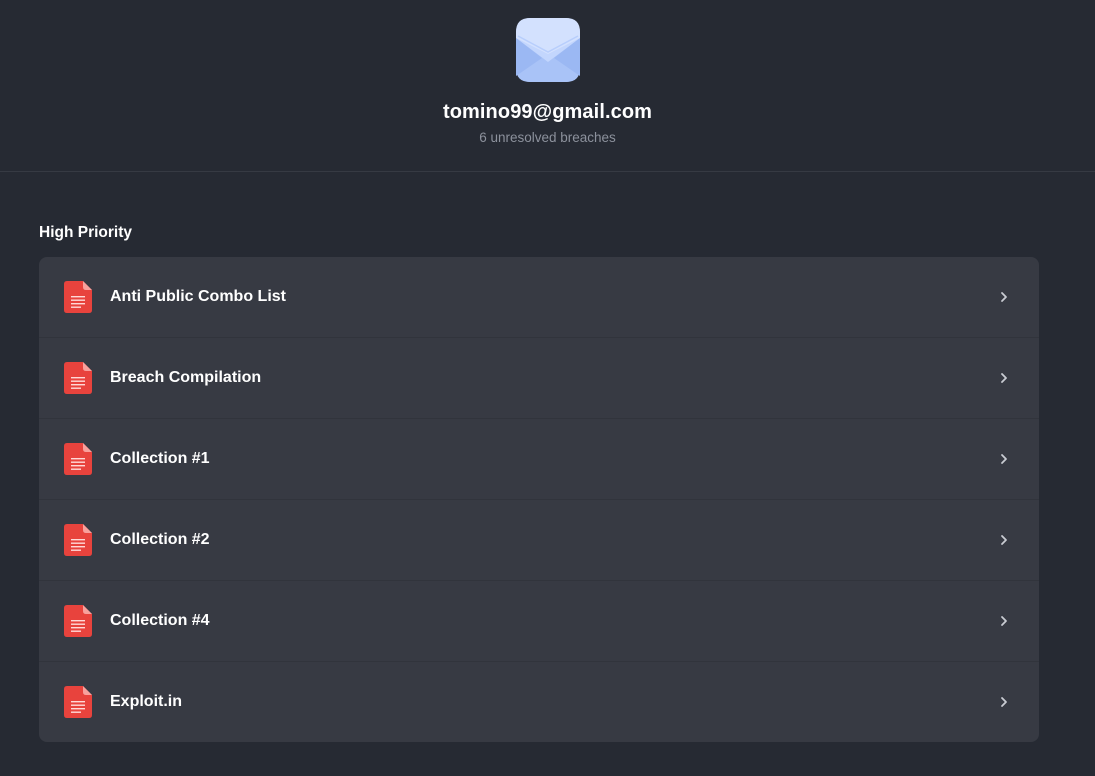 Image resolution: width=1095 pixels, height=776 pixels. What do you see at coordinates (160, 458) in the screenshot?
I see `breach-label: Collection #1` at bounding box center [160, 458].